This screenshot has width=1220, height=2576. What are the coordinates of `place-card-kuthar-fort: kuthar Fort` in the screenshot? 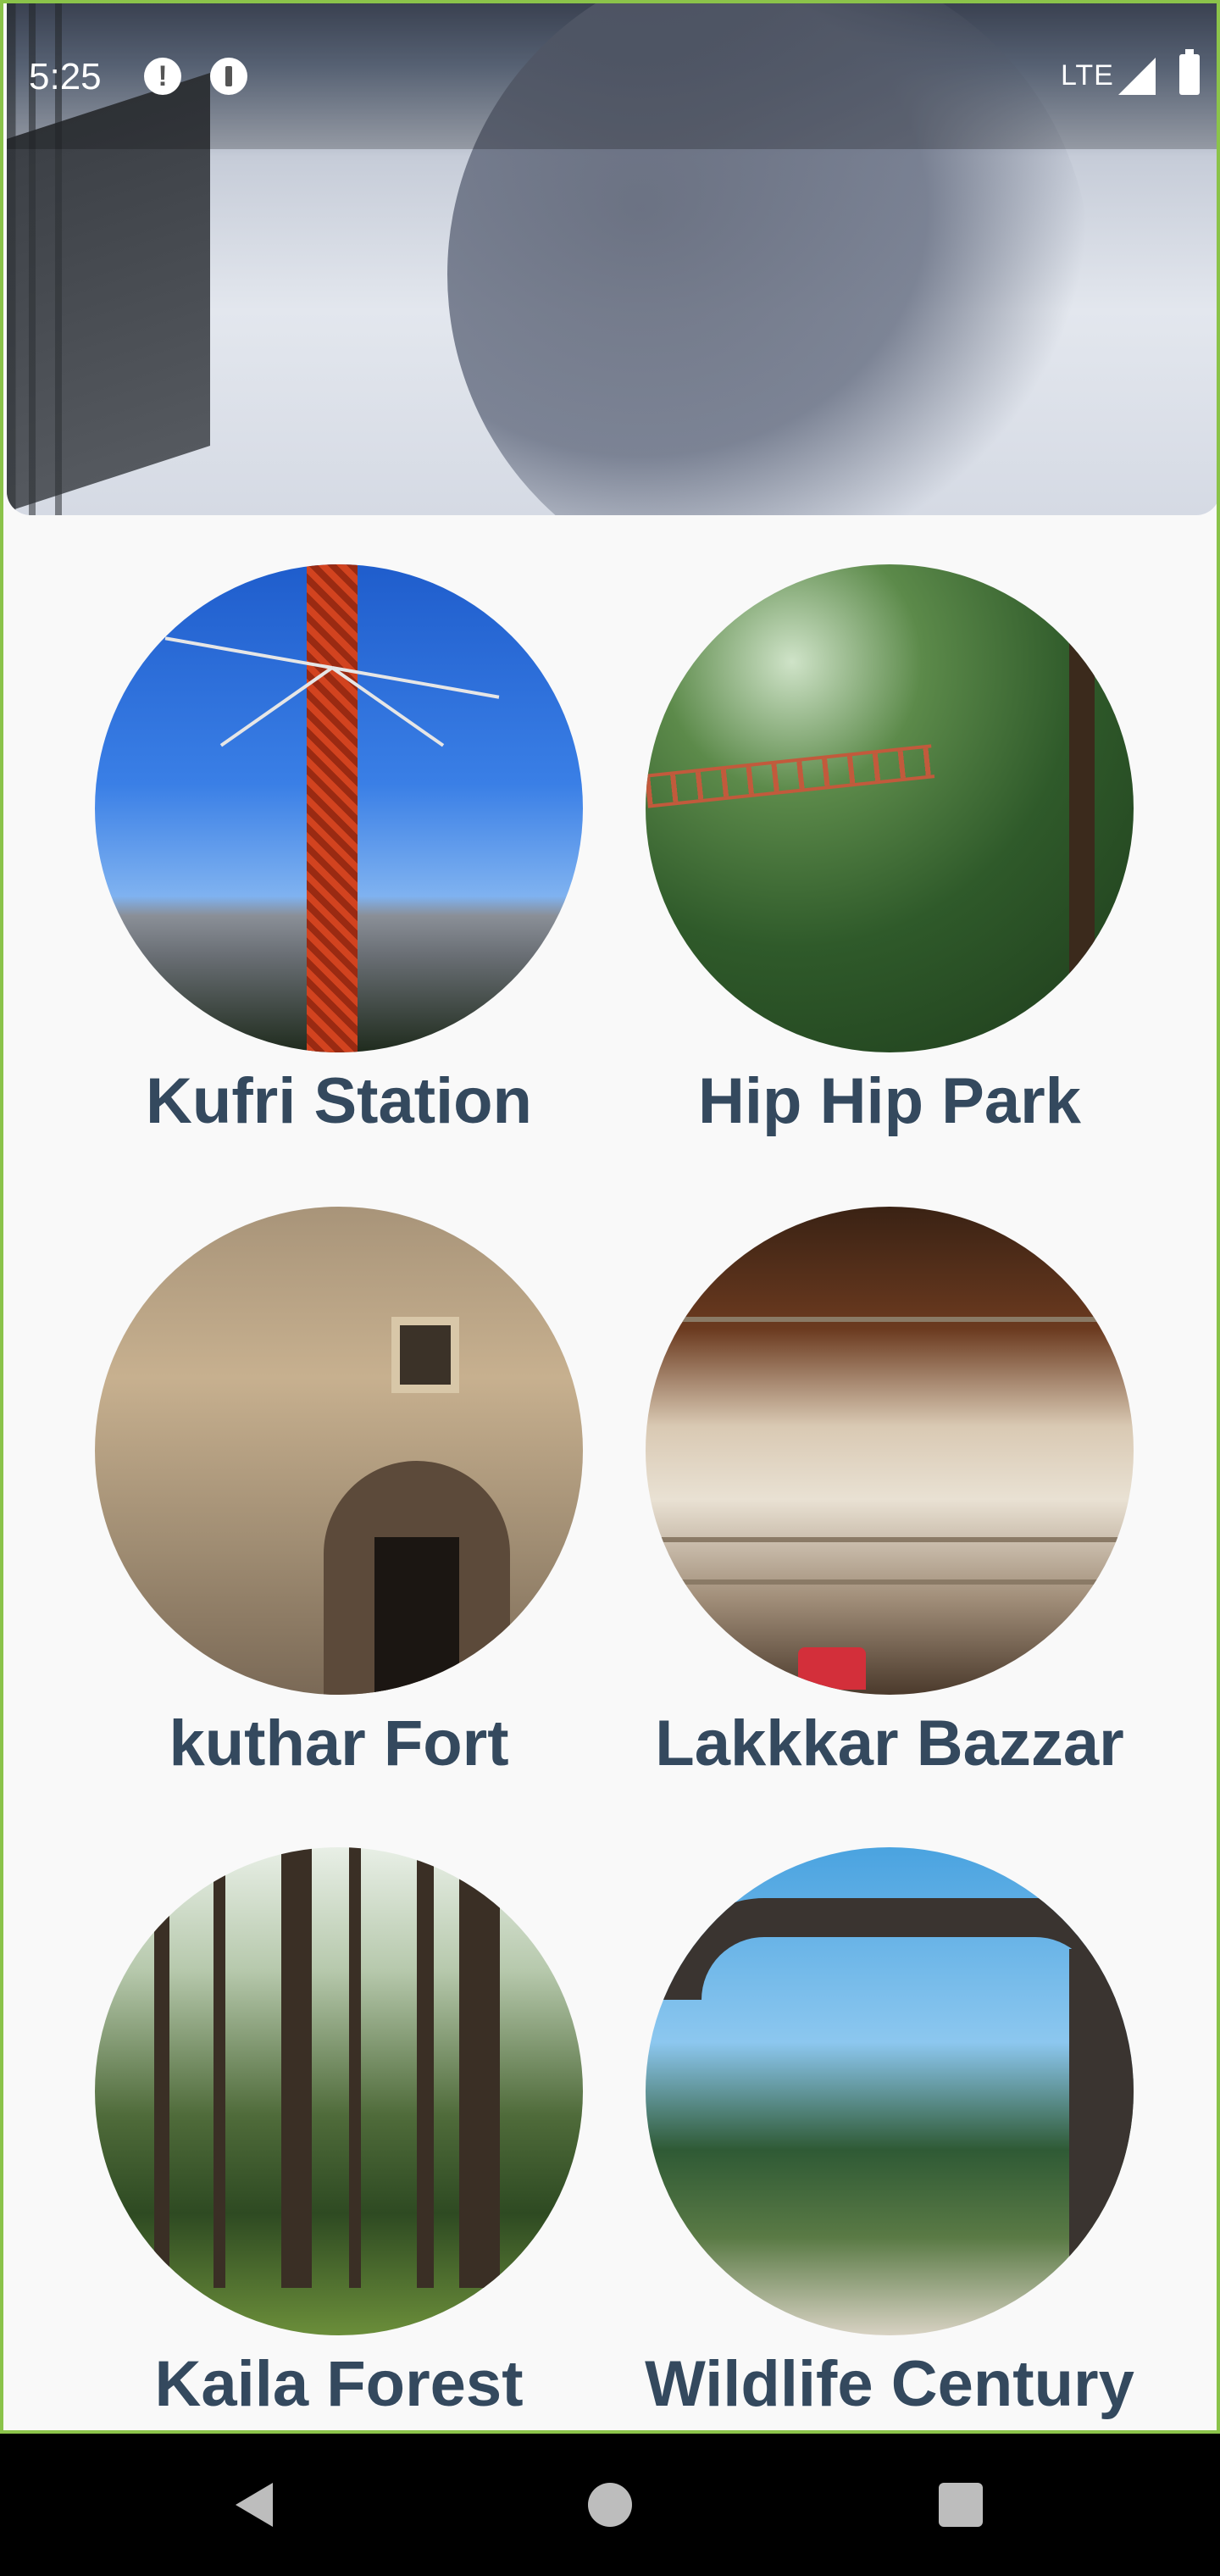 It's located at (339, 1512).